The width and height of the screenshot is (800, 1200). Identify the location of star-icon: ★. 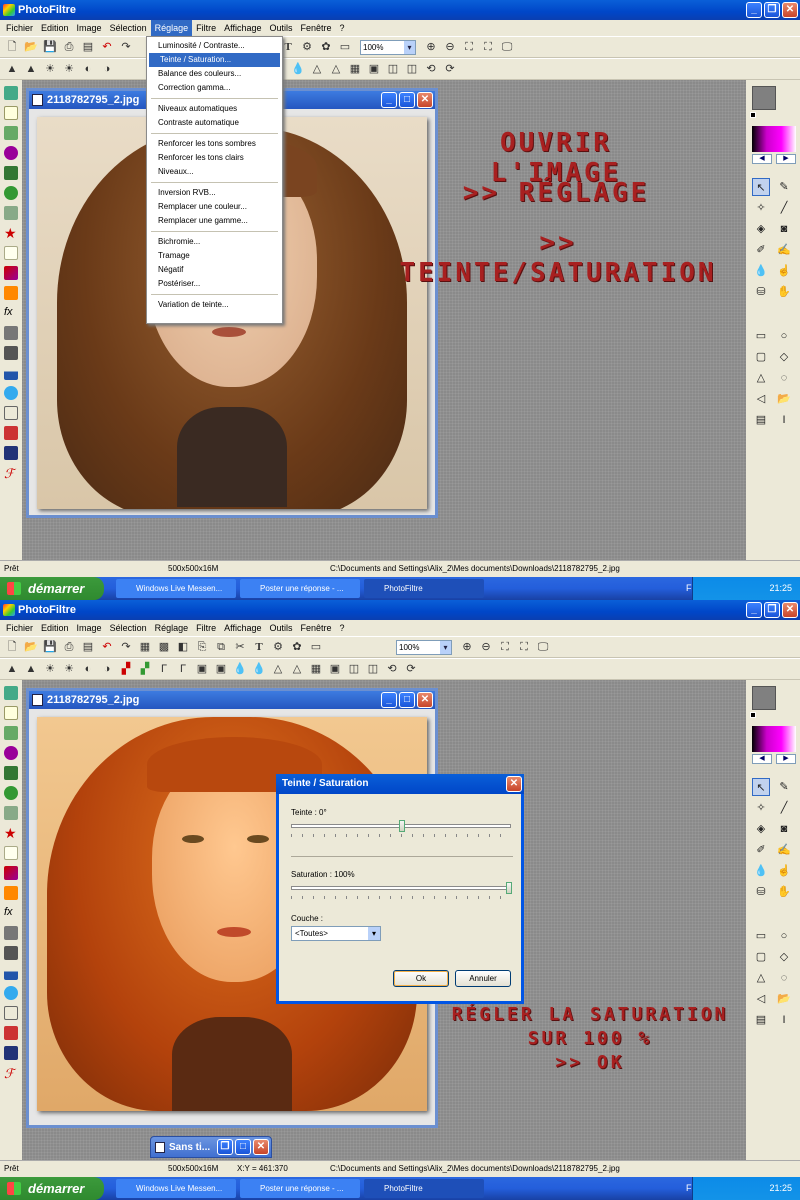
(11, 833).